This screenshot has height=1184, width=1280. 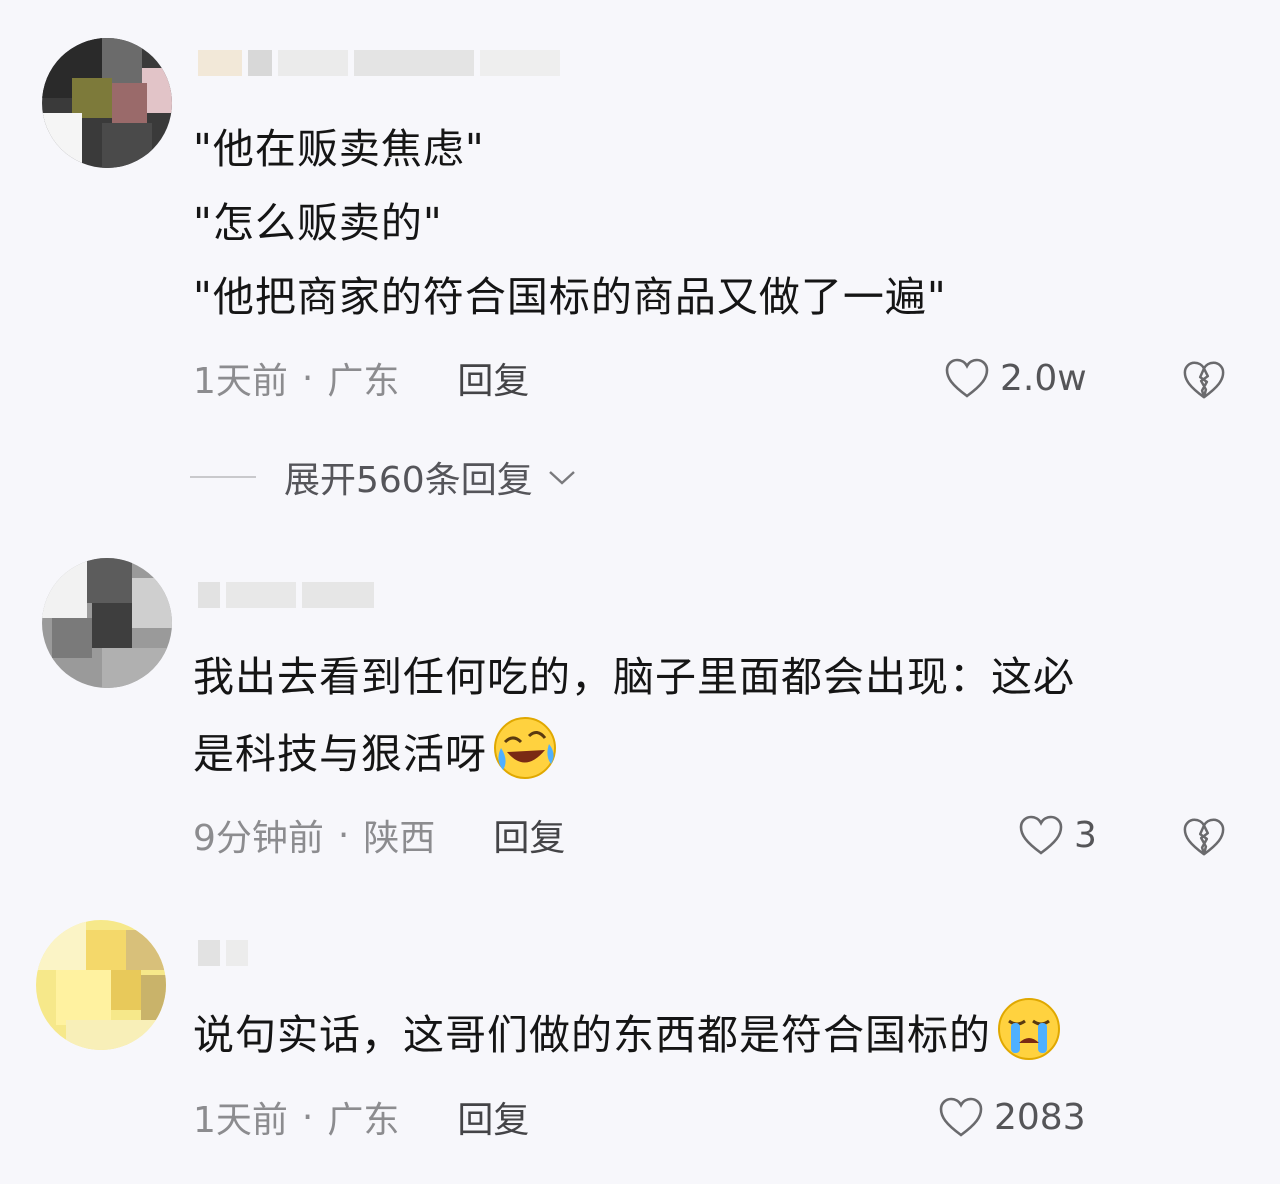 I want to click on crying-emoji, so click(x=1029, y=1029).